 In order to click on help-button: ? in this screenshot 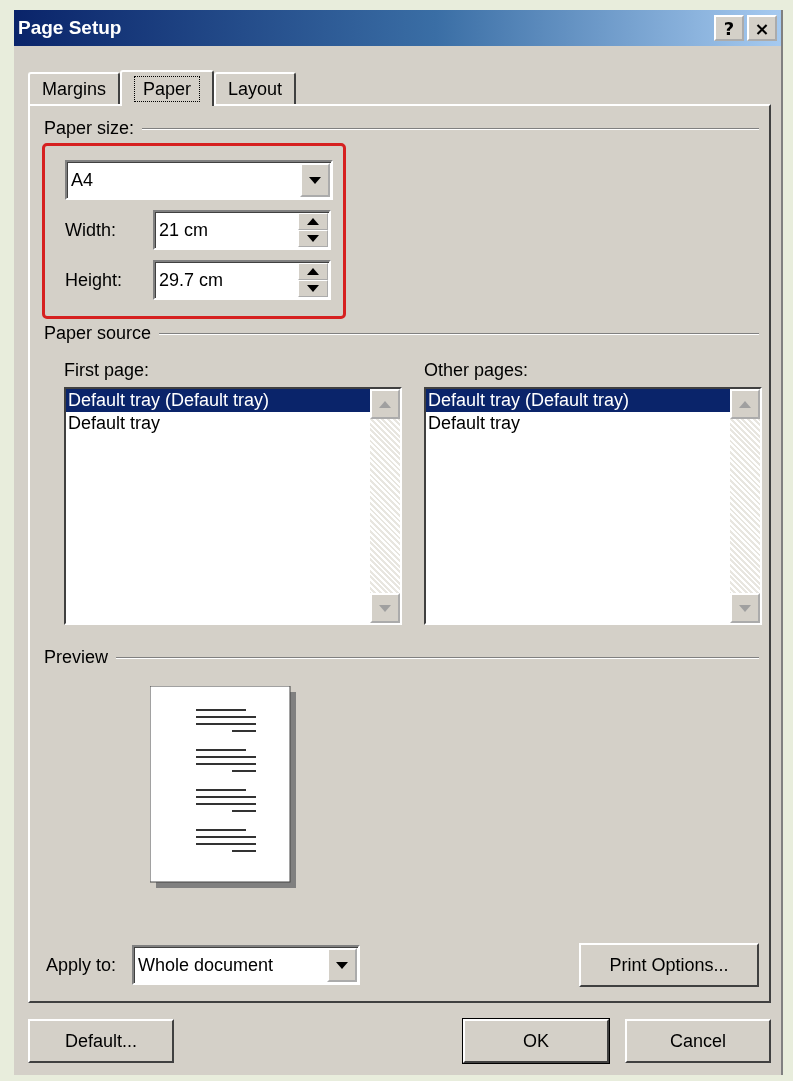, I will do `click(729, 28)`.